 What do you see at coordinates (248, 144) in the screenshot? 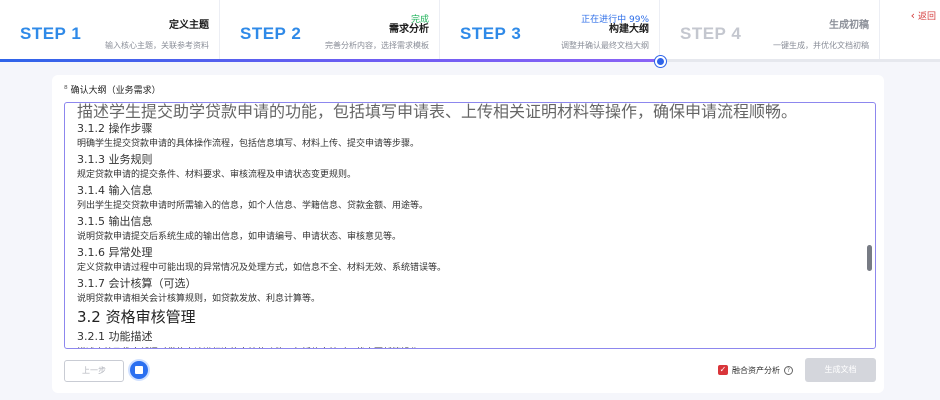
I see `outline-paragraph: 明确学生提交贷款申请的具体操作流程，包括信息填写、材料上传、提交申请等步骤。` at bounding box center [248, 144].